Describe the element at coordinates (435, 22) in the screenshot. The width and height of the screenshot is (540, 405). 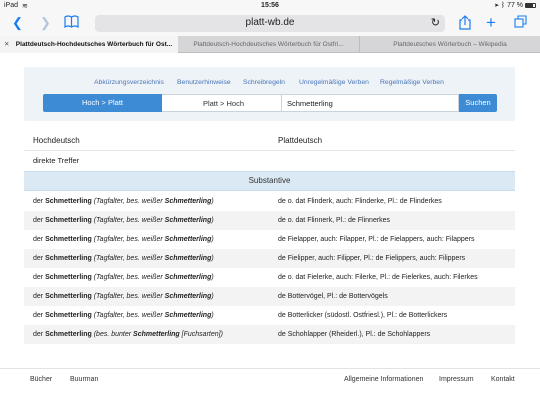
I see `reload-icon: ↻` at that location.